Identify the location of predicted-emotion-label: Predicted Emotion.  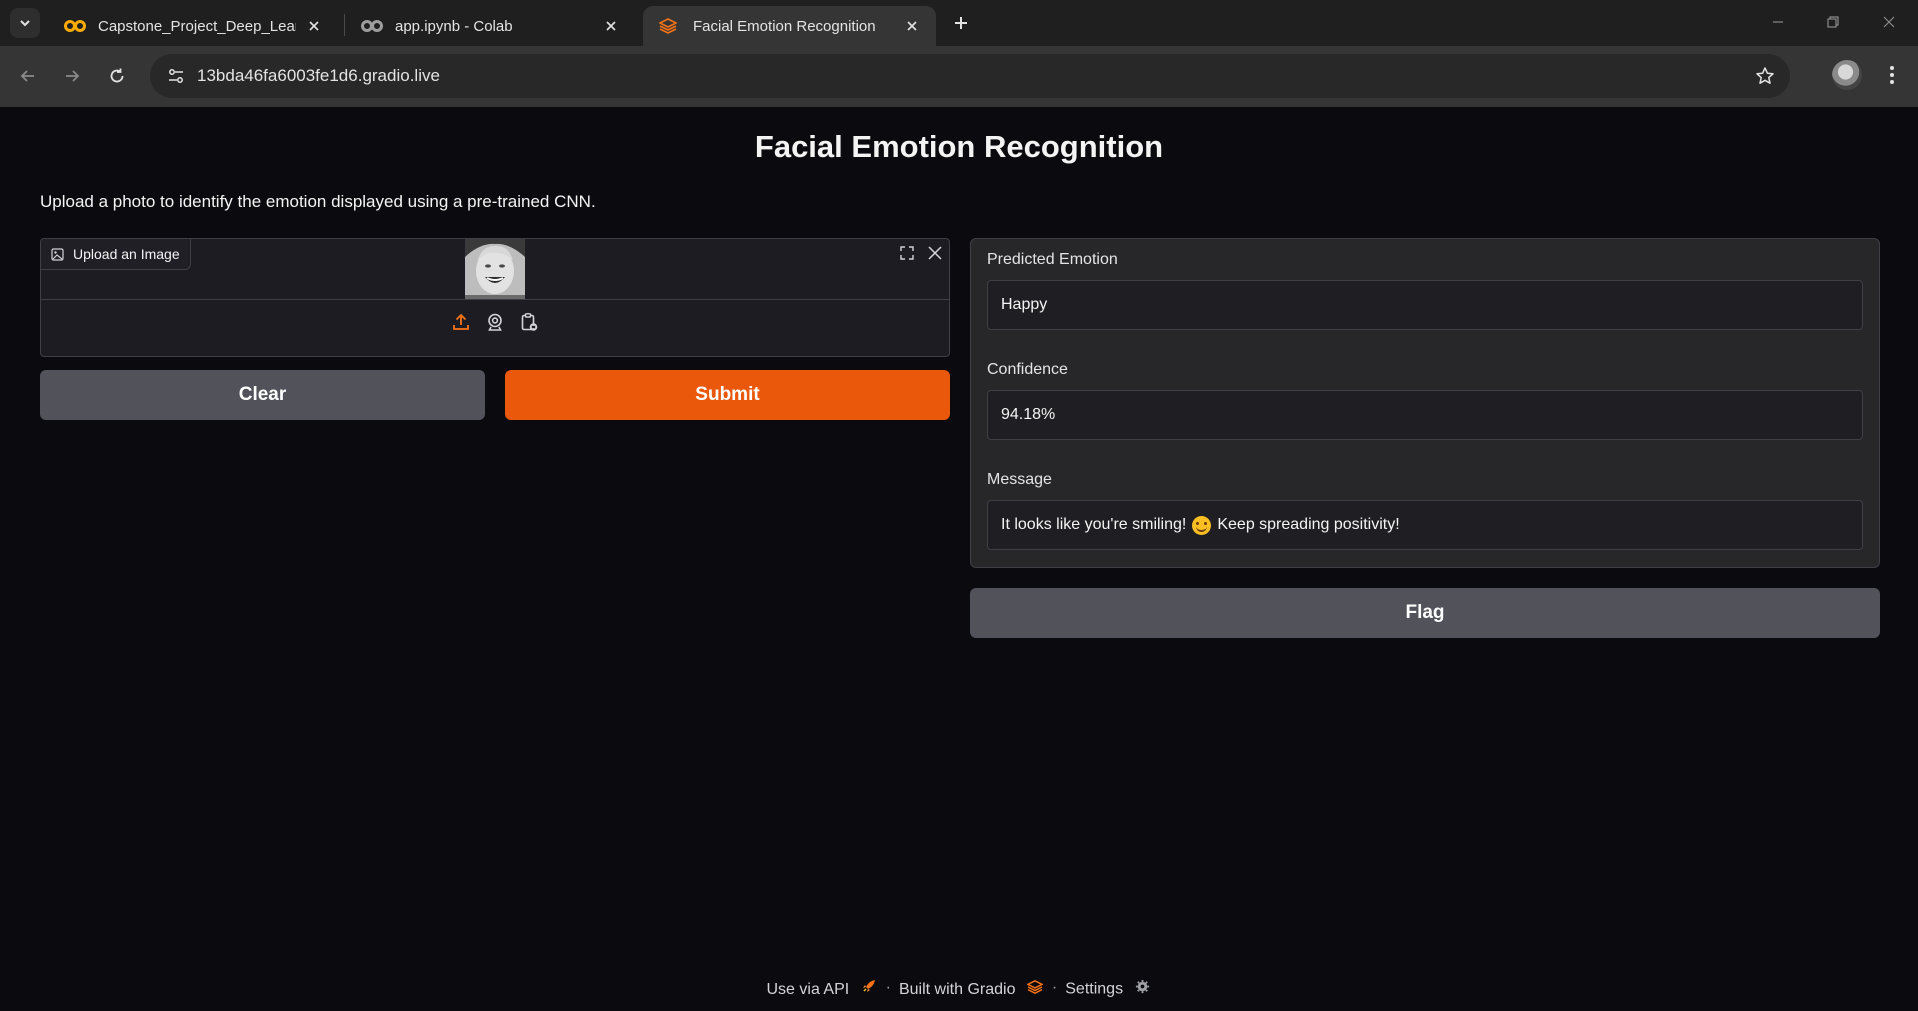
(1052, 259).